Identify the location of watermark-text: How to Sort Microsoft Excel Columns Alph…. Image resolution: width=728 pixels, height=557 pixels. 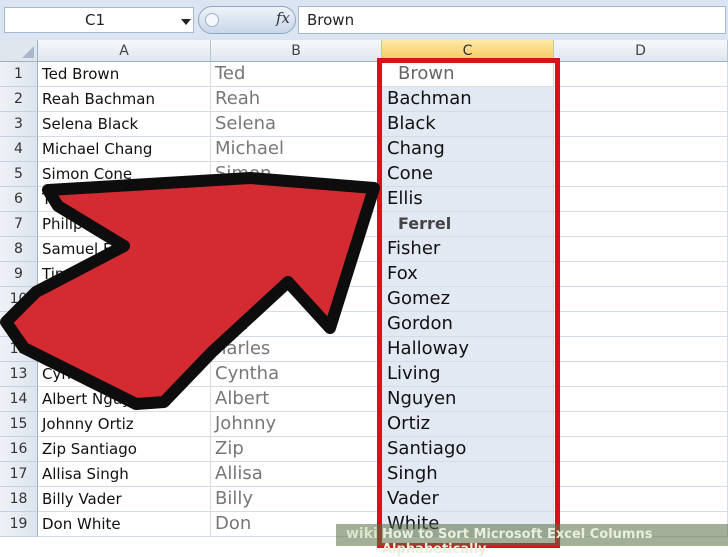
(517, 542).